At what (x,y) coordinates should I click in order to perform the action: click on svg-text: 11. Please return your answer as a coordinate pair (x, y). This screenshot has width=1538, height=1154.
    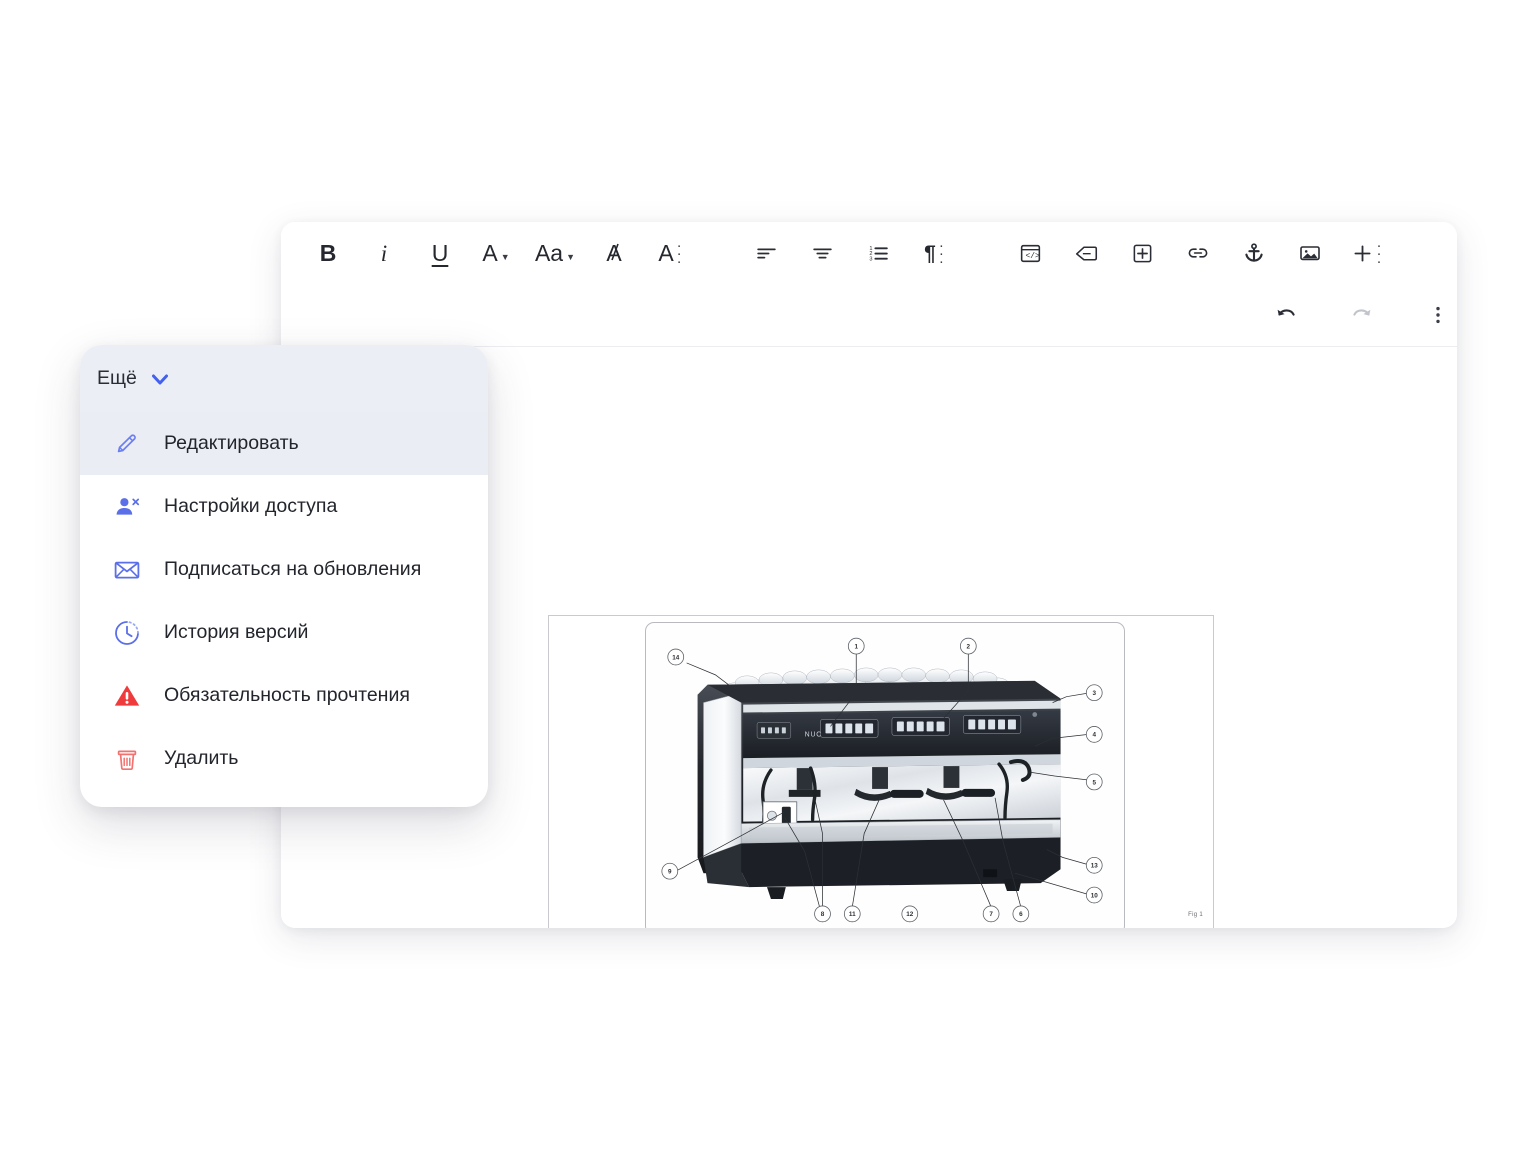
    Looking at the image, I should click on (852, 914).